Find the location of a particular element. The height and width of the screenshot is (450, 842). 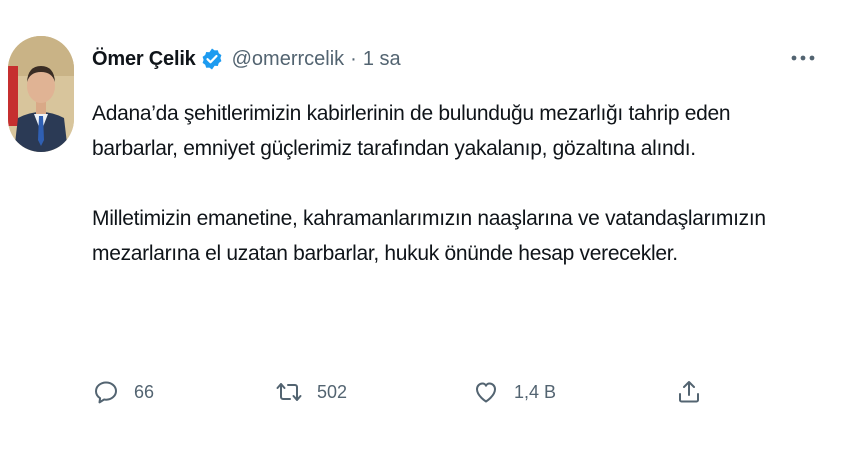

tweet-header: Ömer Çelik @omerrcelik · 1 sa is located at coordinates (246, 59).